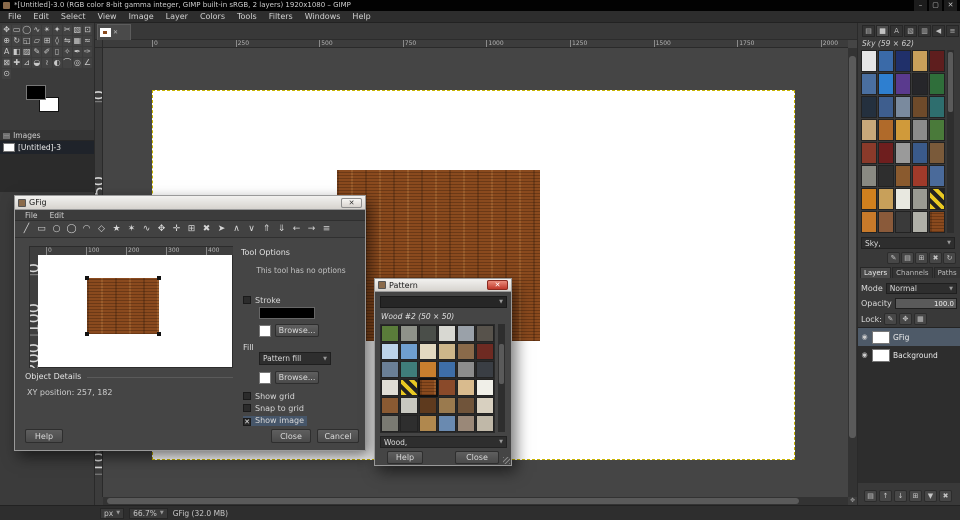  What do you see at coordinates (177, 17) in the screenshot?
I see `menu-layer: Layer` at bounding box center [177, 17].